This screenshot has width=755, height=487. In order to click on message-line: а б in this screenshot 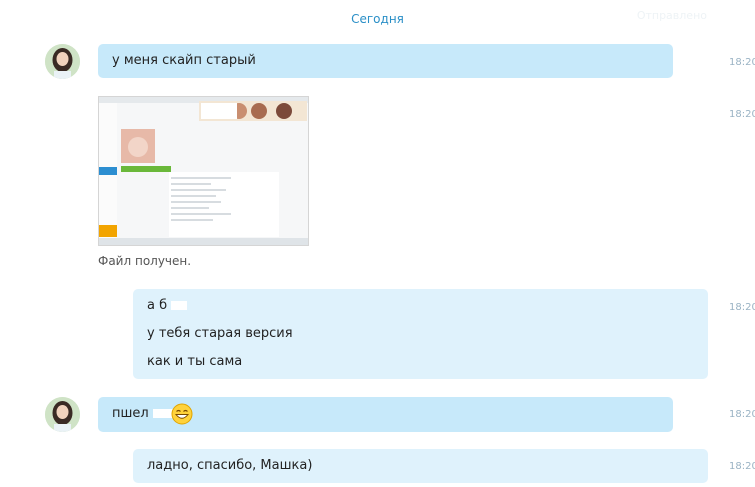, I will do `click(167, 305)`.